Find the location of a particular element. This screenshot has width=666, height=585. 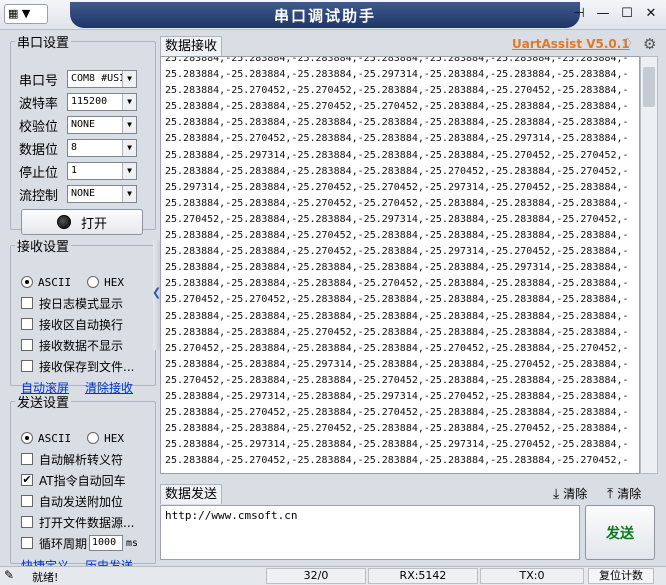

send-hex-radio is located at coordinates (93, 438).